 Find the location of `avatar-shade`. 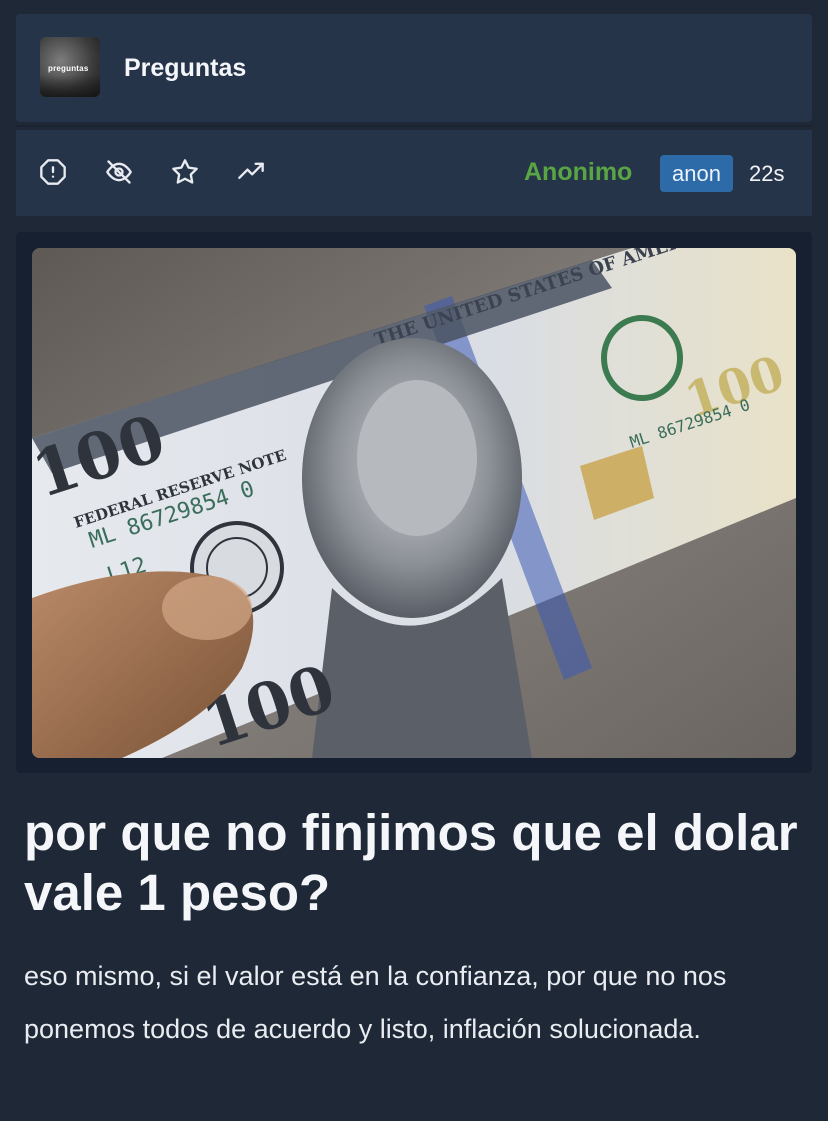

avatar-shade is located at coordinates (70, 86).